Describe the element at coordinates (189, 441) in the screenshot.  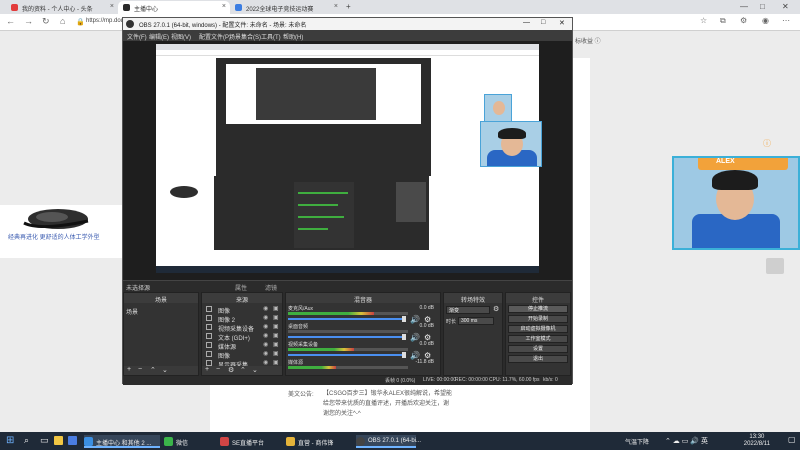
I see `taskbar-wechat: 微信` at that location.